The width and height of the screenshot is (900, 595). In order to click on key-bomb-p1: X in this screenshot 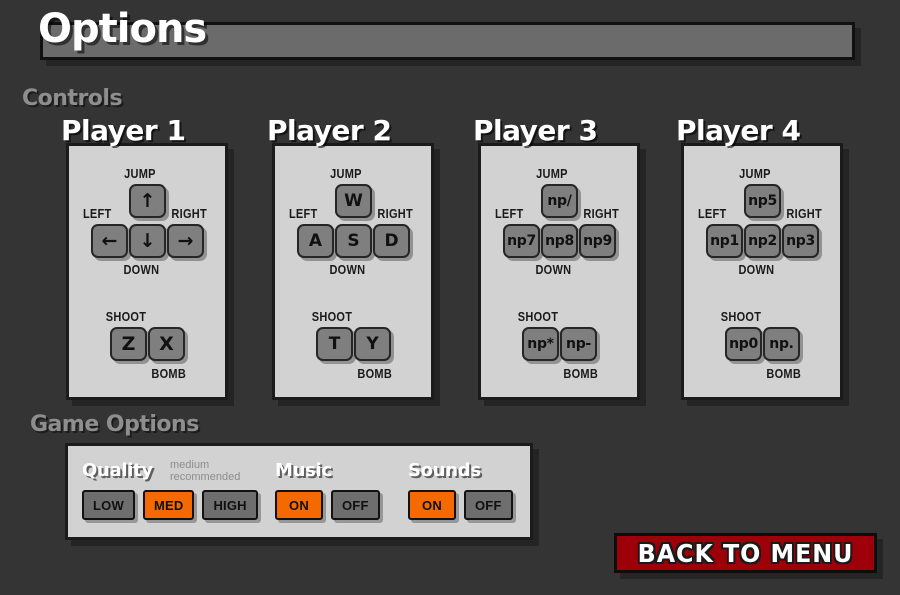, I will do `click(166, 344)`.